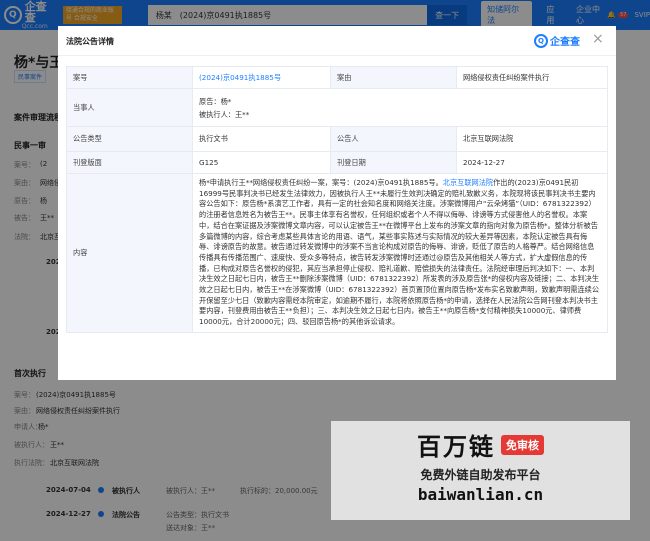 This screenshot has width=650, height=541. Describe the element at coordinates (532, 139) in the screenshot. I see `announcer-value: 北京互联网法院` at that location.